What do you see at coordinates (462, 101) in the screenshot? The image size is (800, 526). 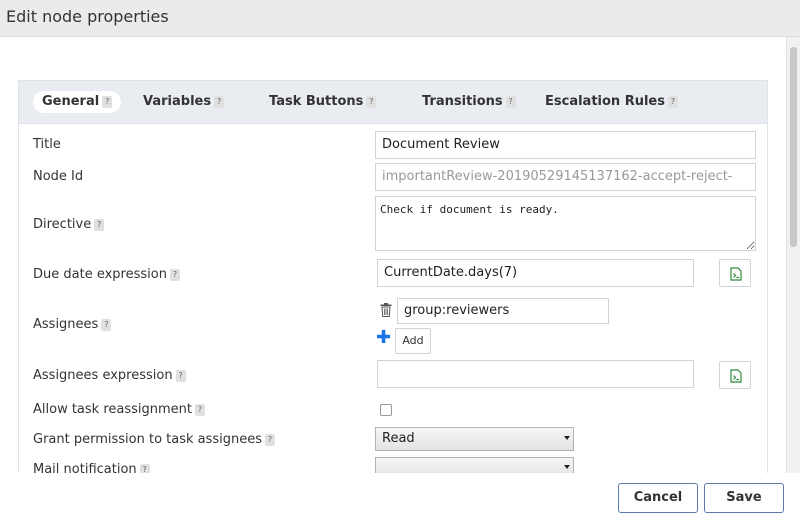 I see `tab-label: Transitions` at bounding box center [462, 101].